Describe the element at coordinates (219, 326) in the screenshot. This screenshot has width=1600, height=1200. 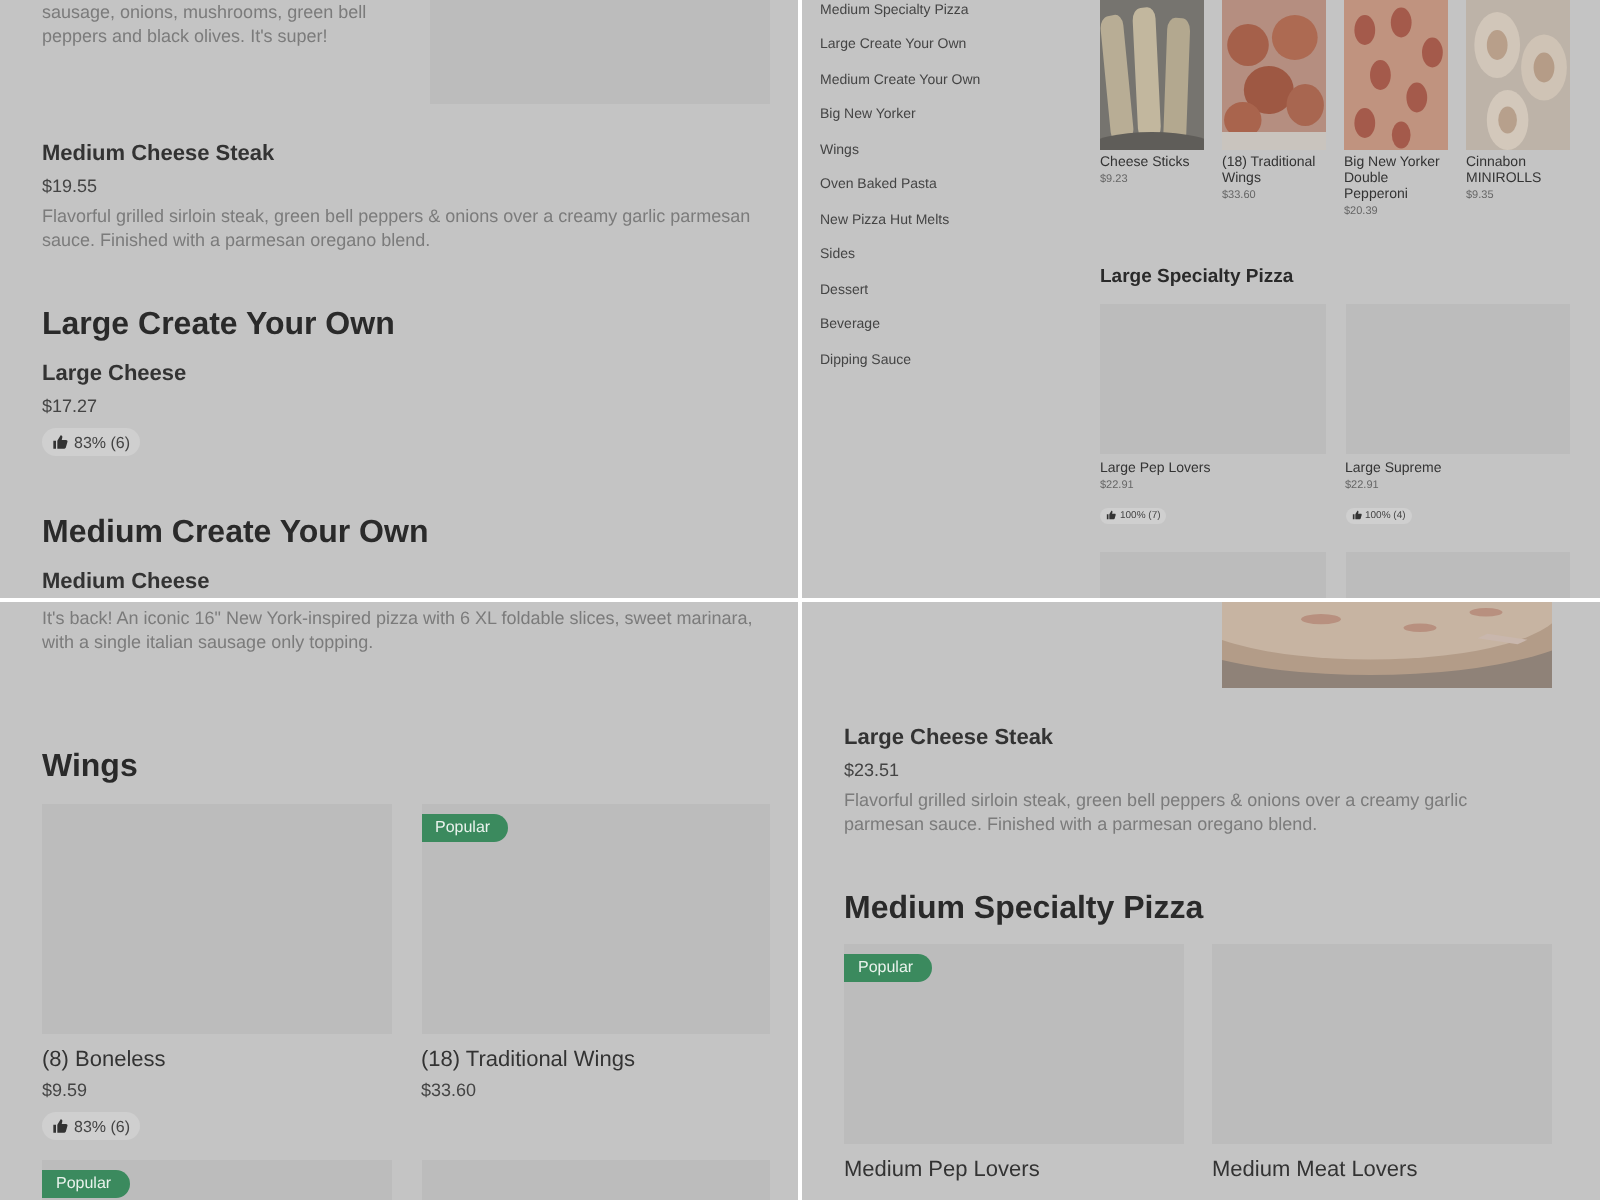
I see `section-title: Large Create Your Own` at that location.